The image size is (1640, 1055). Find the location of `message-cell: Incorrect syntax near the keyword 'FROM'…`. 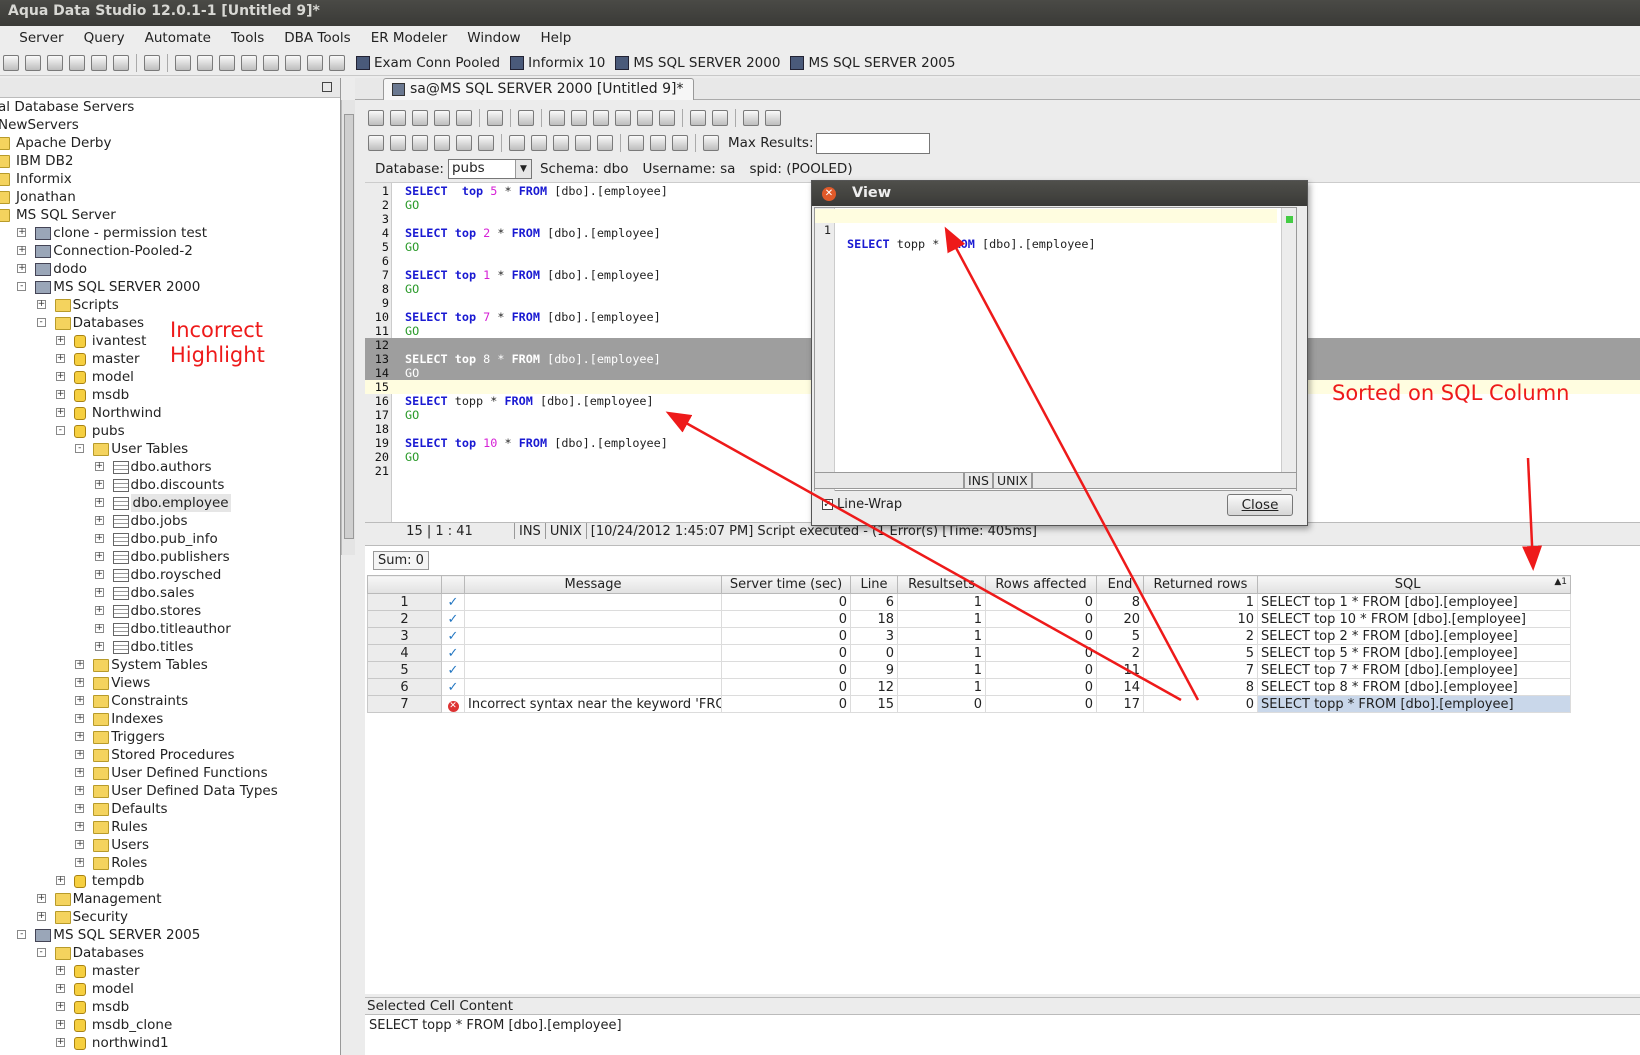

message-cell: Incorrect syntax near the keyword 'FROM'… is located at coordinates (593, 704).